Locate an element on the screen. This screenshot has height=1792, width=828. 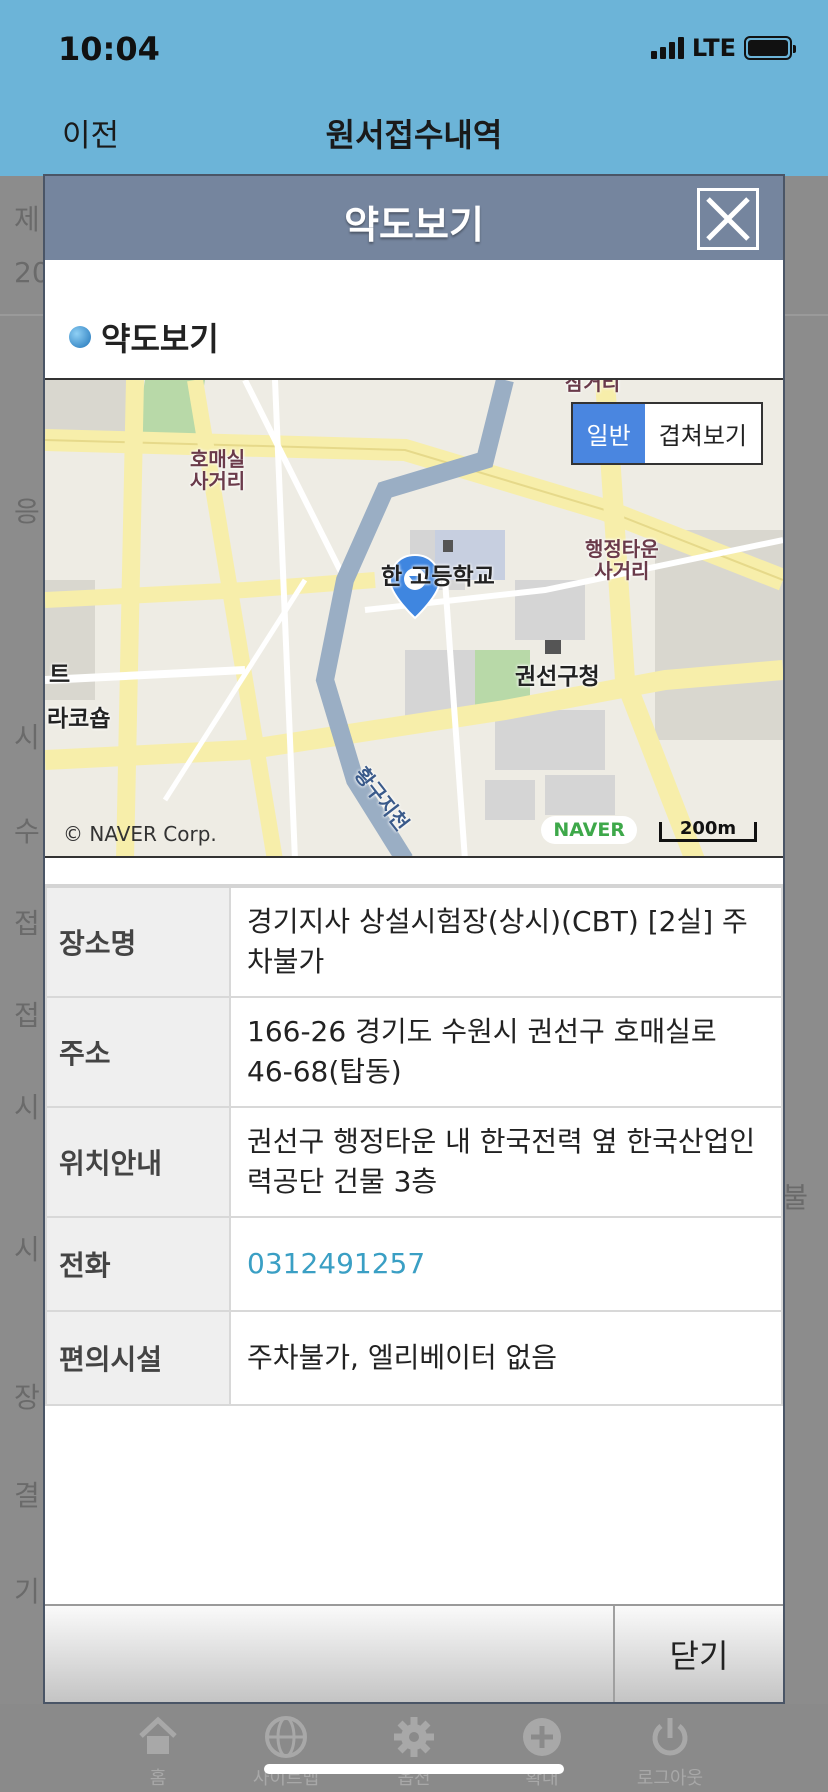
bottom-tab-bar: 홈 사이트맵 옵션 확대 로그아웃 is located at coordinates (414, 1748).